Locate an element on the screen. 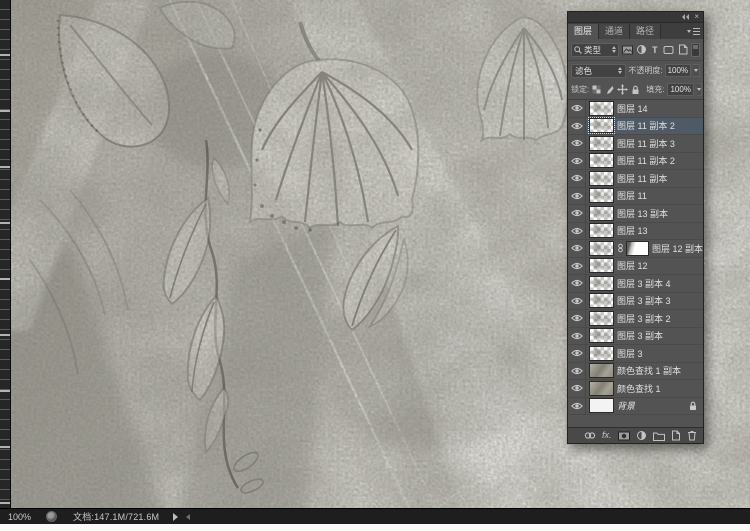 Image resolution: width=750 pixels, height=531 pixels. layer-row: 图层 12 副本 is located at coordinates (635, 249).